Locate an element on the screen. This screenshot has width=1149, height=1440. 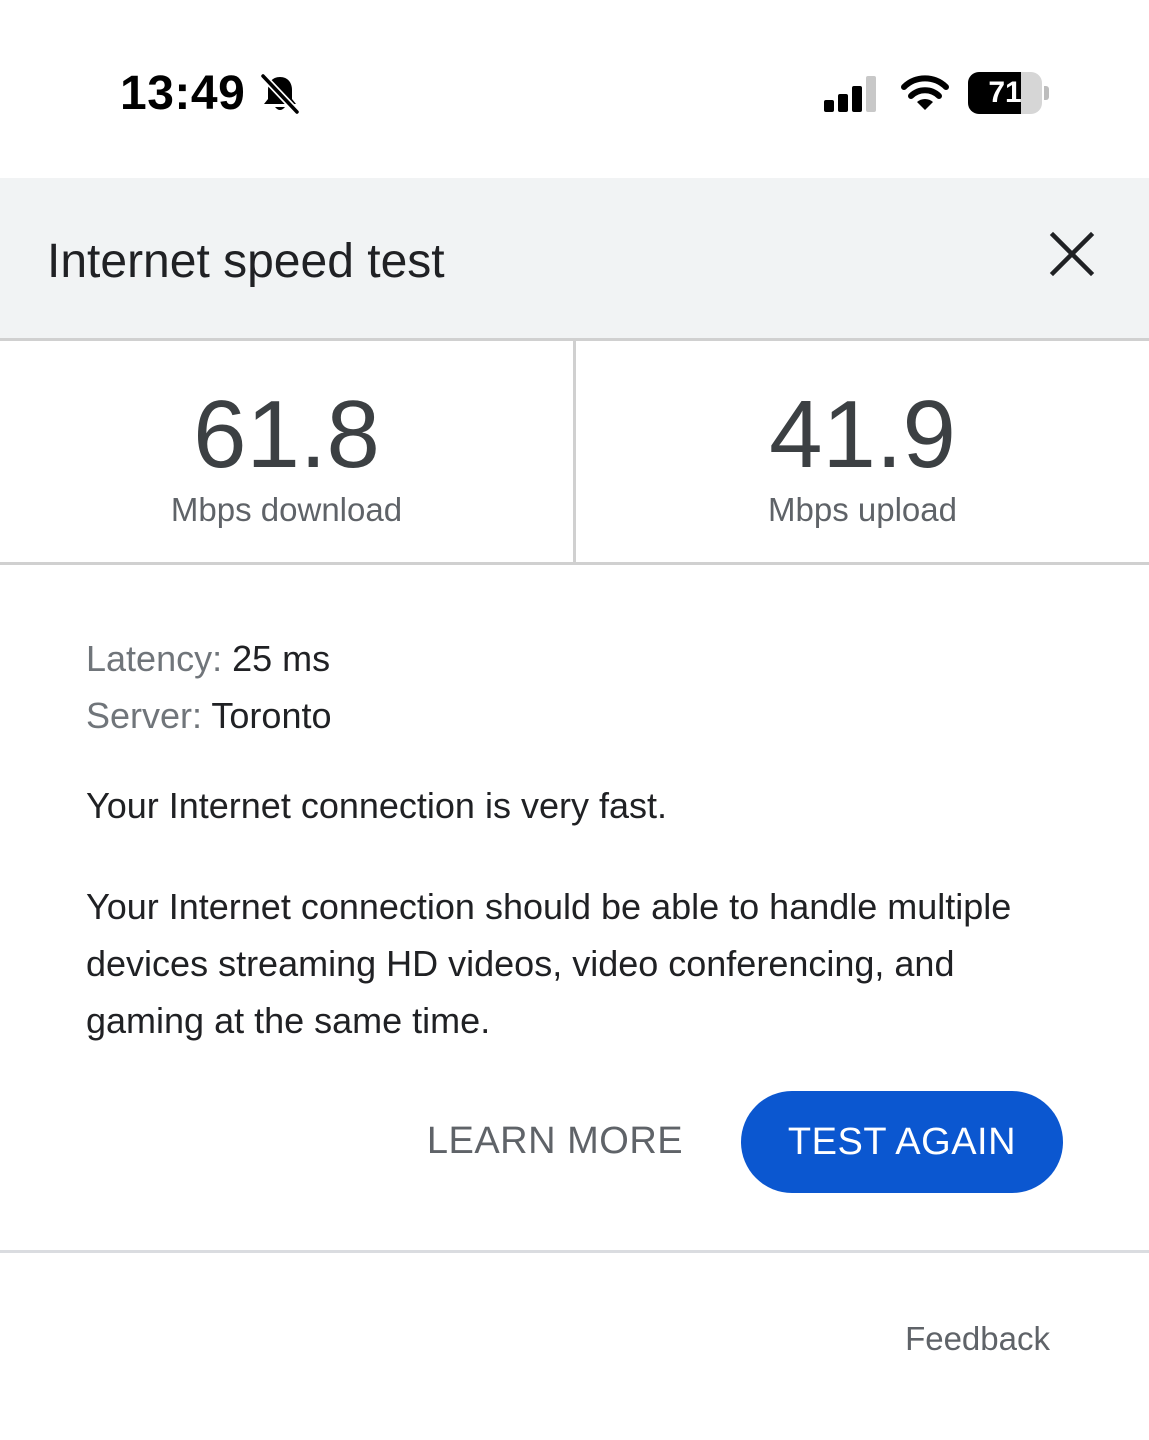
bell-slash-icon is located at coordinates (280, 96).